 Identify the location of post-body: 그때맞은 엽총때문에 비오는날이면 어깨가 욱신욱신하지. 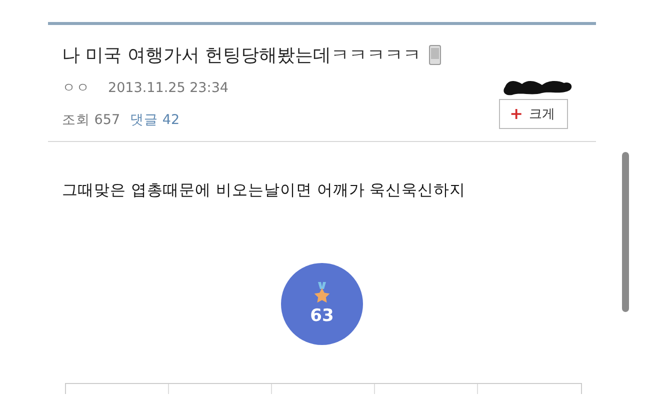
(264, 190).